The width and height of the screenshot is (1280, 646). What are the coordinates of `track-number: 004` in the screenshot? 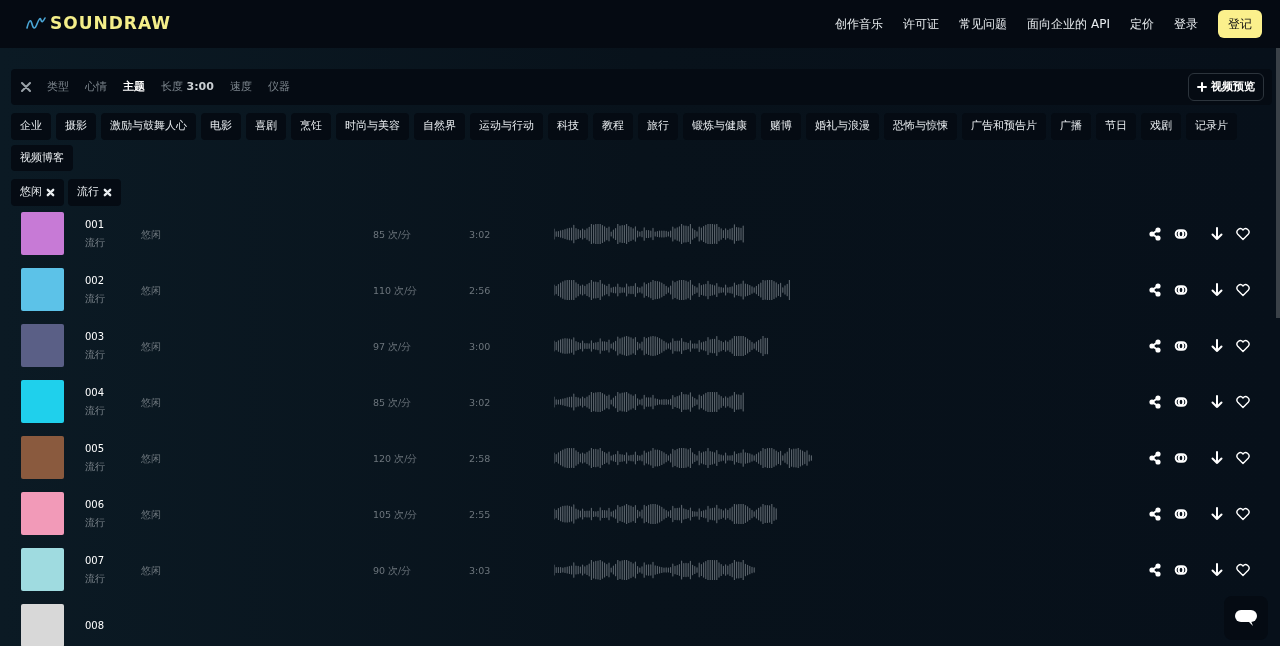 It's located at (95, 392).